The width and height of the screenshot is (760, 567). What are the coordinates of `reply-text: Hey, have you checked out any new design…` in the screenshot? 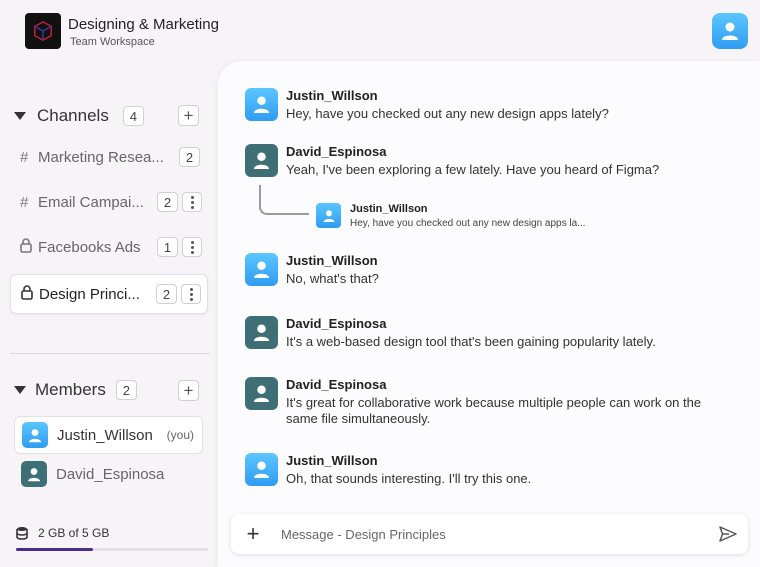 It's located at (468, 223).